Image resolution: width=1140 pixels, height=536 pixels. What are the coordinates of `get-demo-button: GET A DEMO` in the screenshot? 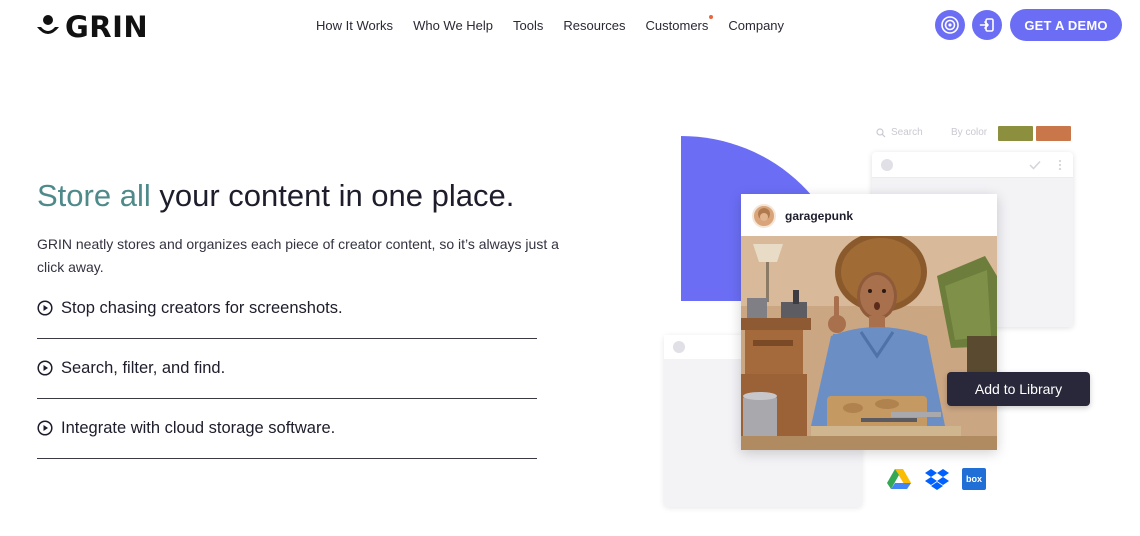 It's located at (1066, 25).